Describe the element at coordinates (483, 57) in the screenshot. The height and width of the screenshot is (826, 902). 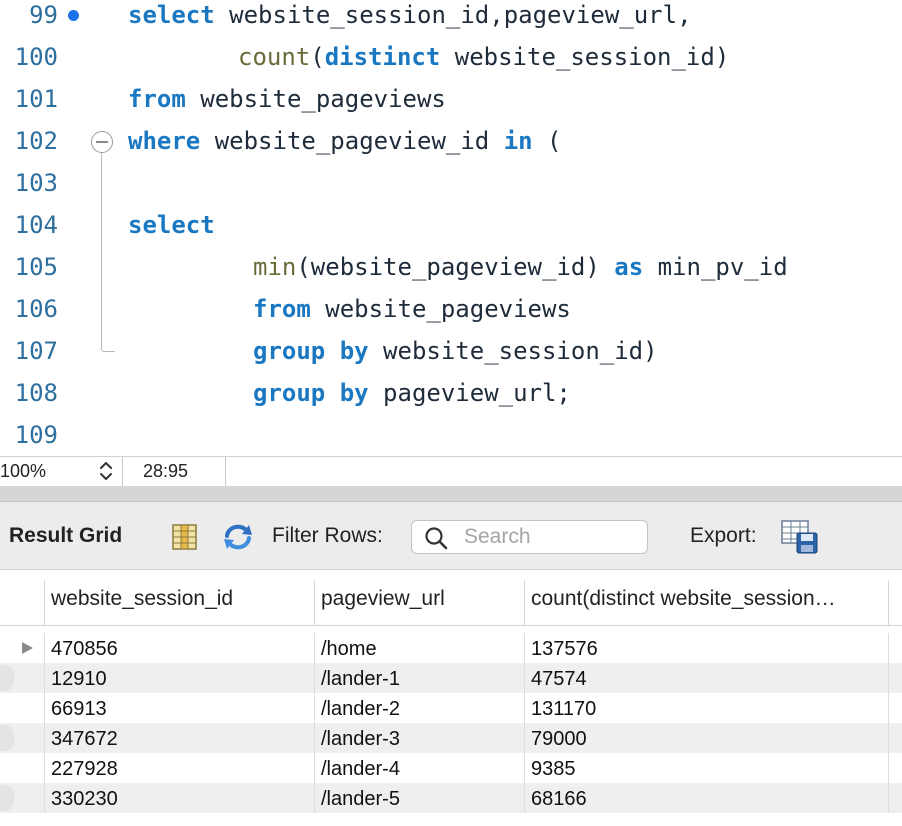
I see `code-text: count(distinct website_session_id)` at that location.